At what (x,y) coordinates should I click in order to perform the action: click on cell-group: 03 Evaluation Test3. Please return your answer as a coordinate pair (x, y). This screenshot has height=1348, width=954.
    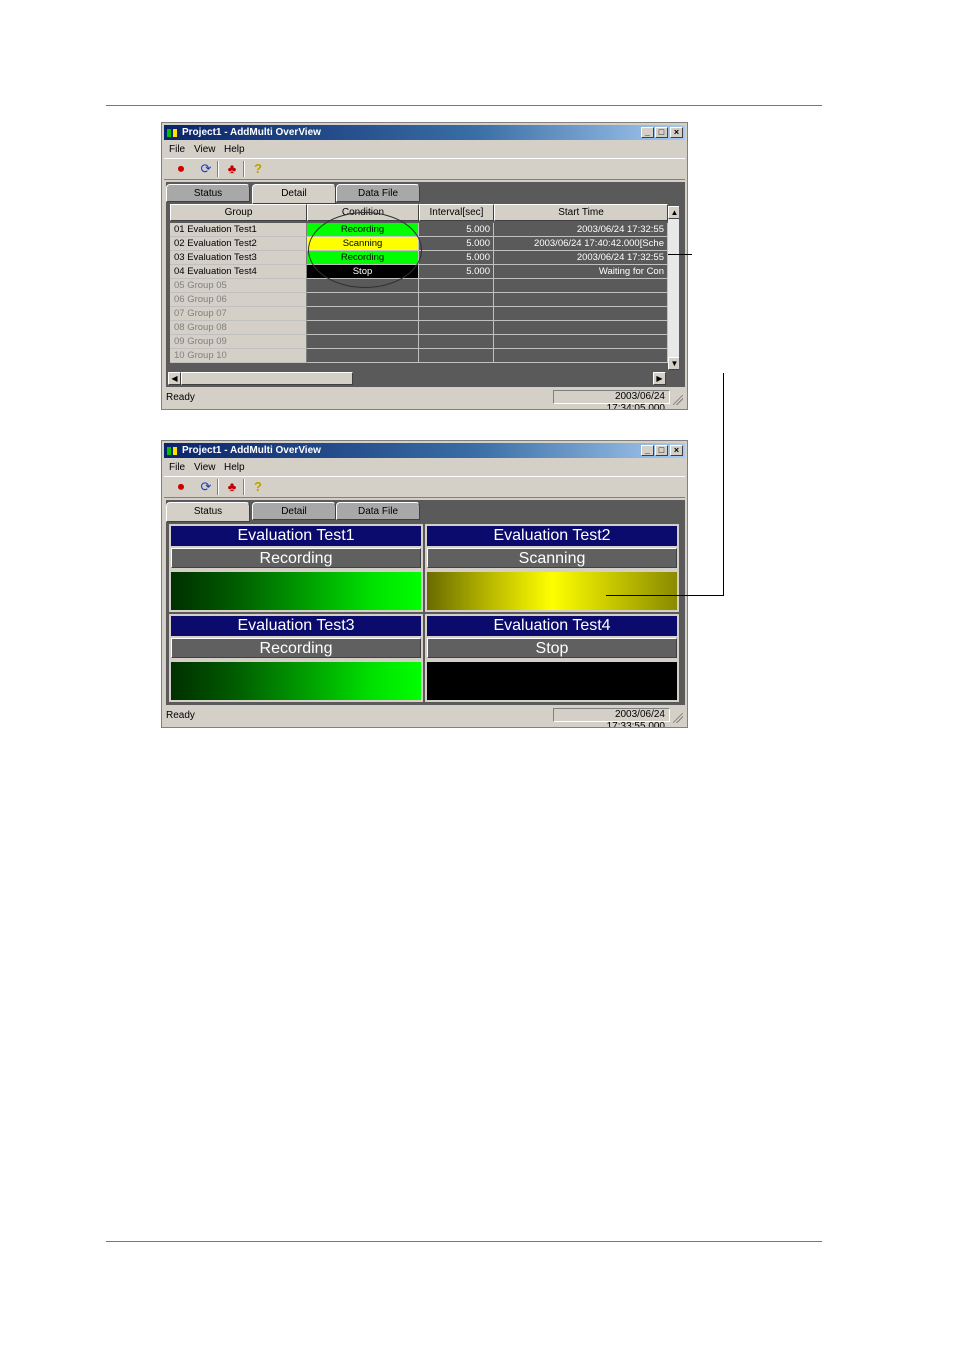
    Looking at the image, I should click on (238, 258).